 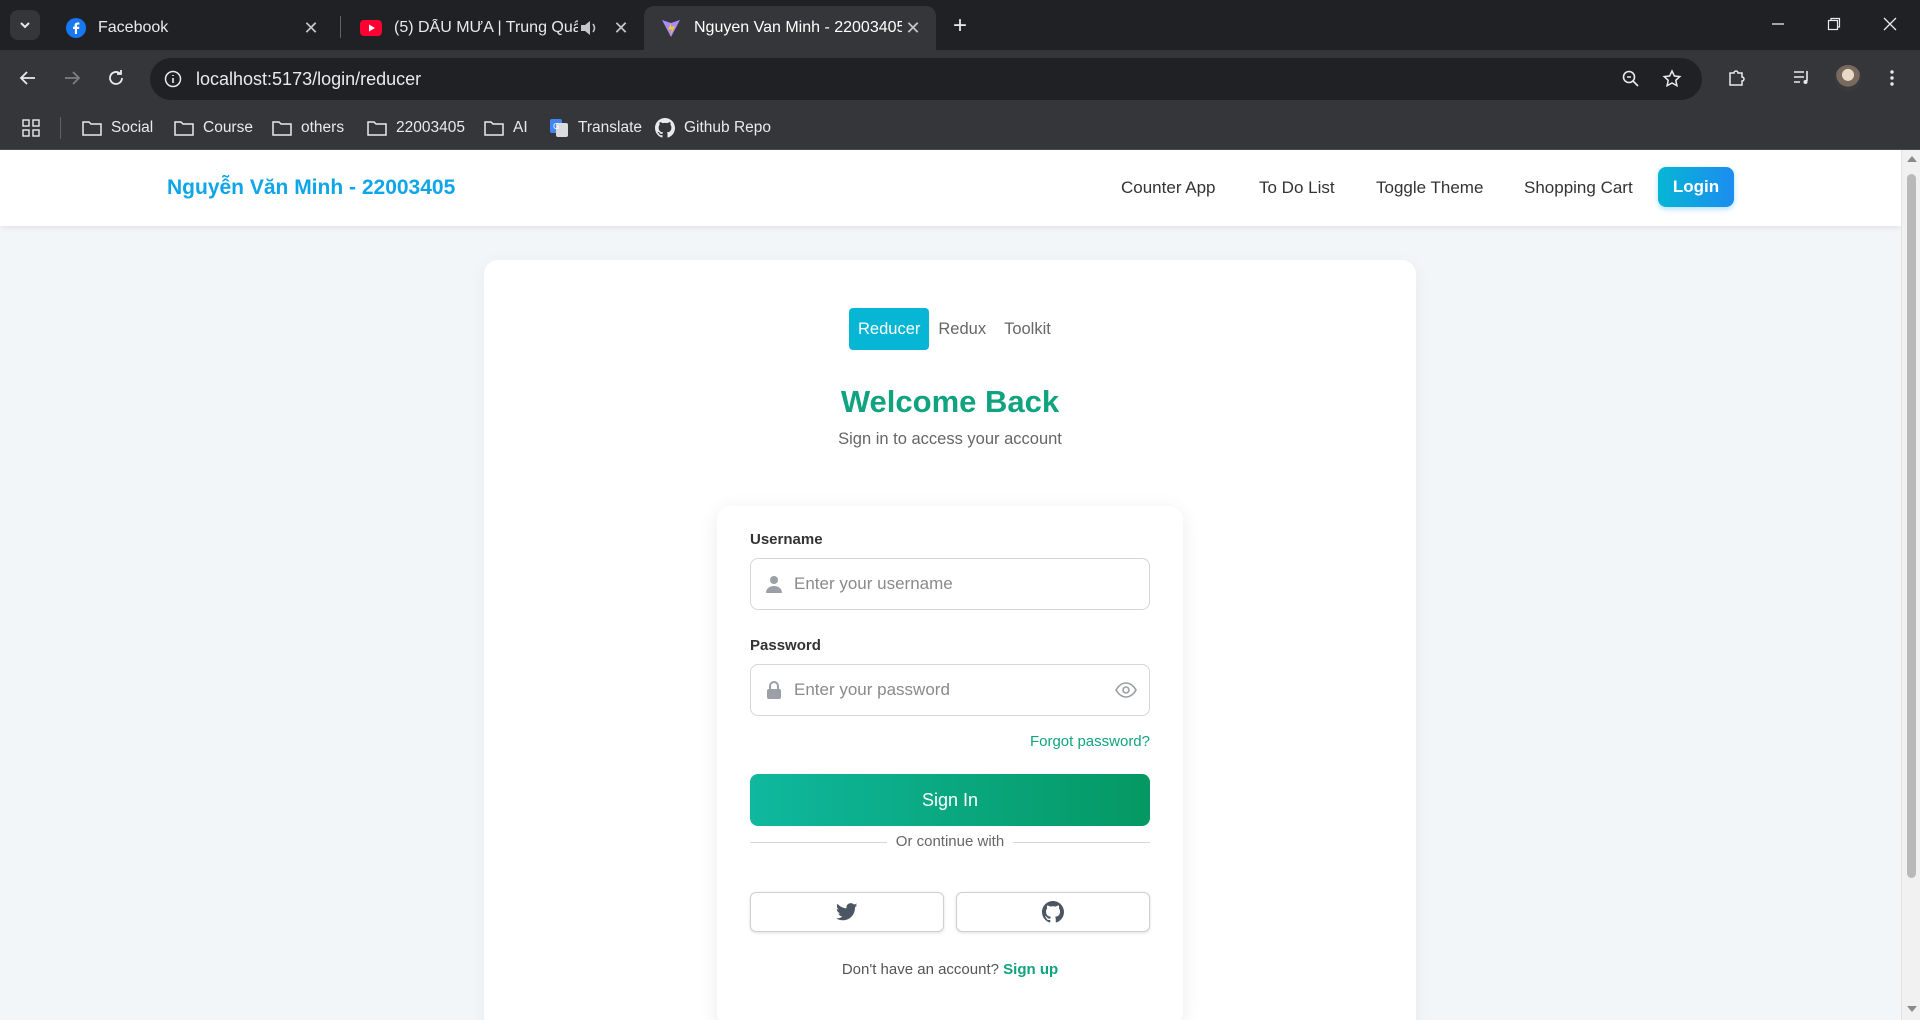 What do you see at coordinates (311, 188) in the screenshot?
I see `site-brand: Nguyễn Văn Minh - 22003405` at bounding box center [311, 188].